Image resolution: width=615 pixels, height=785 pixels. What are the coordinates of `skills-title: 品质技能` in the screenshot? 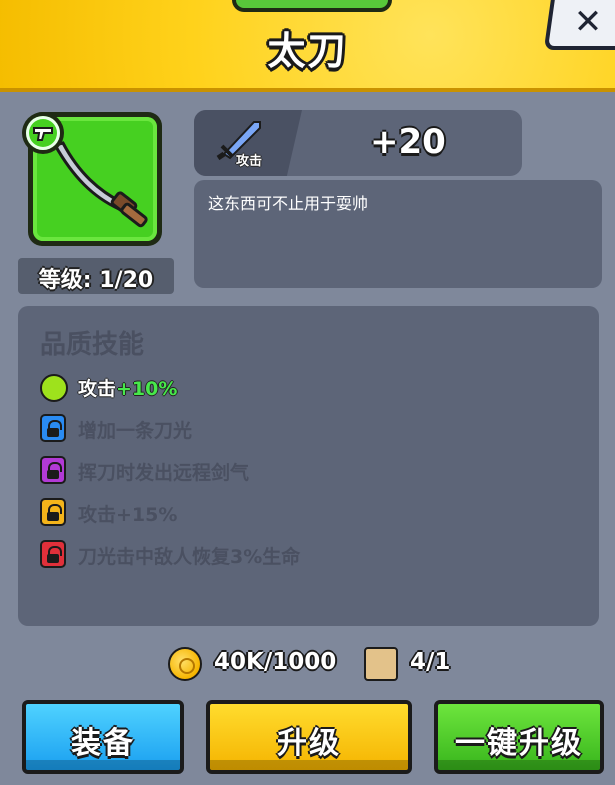 It's located at (92, 345).